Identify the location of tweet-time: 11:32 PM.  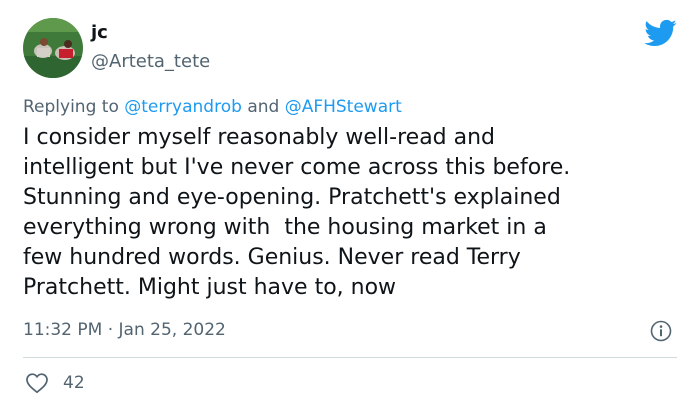
(63, 330).